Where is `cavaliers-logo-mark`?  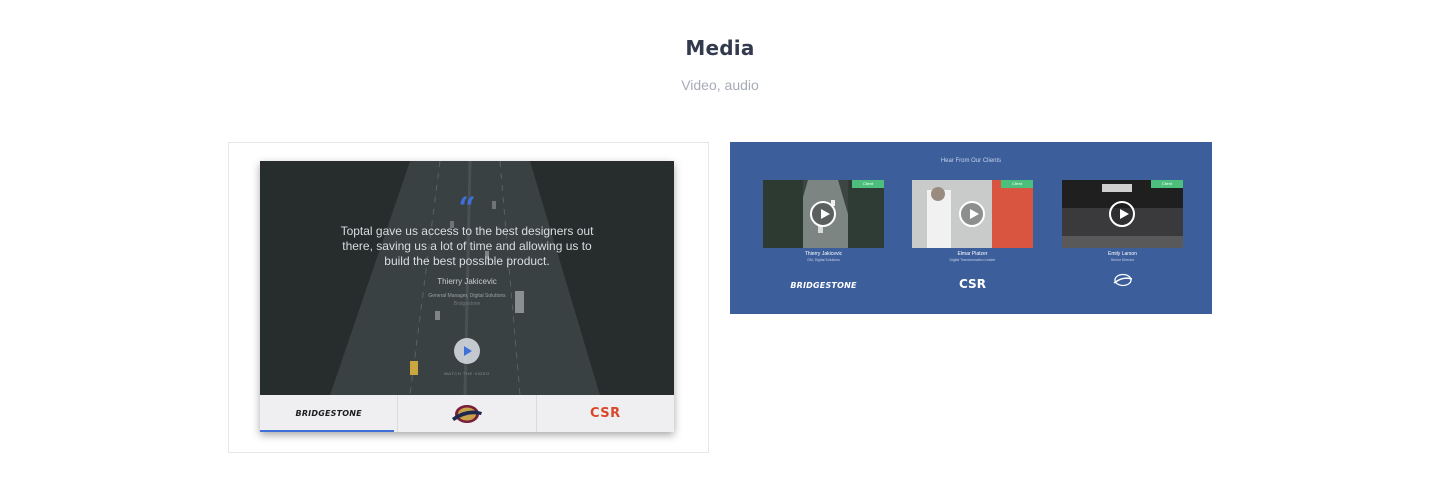 cavaliers-logo-mark is located at coordinates (1122, 280).